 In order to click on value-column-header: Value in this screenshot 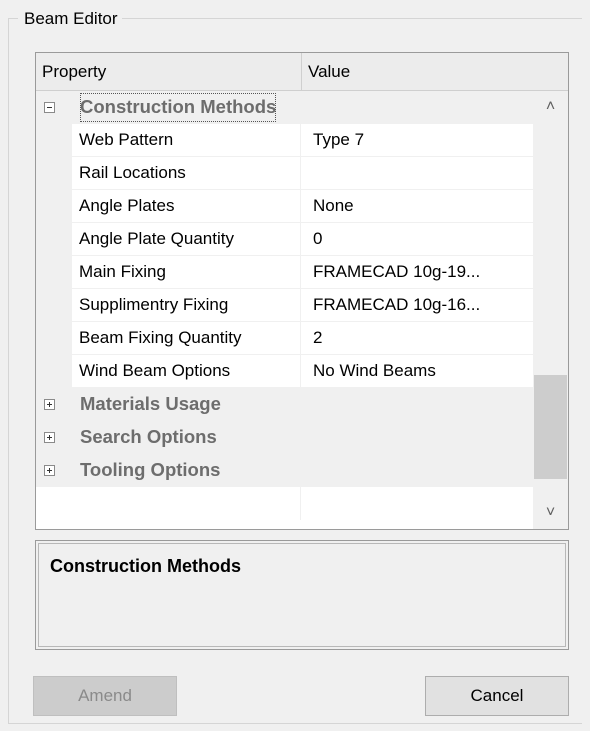, I will do `click(435, 71)`.